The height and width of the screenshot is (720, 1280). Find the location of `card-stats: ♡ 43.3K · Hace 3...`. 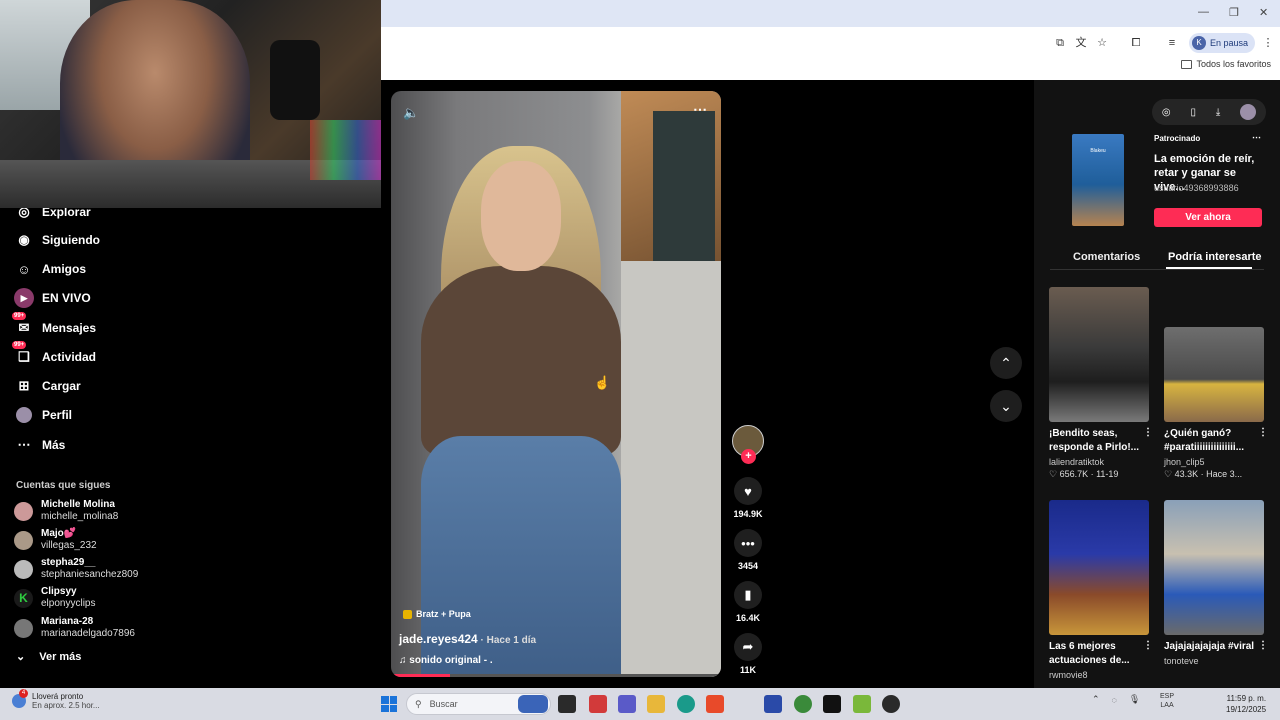

card-stats: ♡ 43.3K · Hace 3... is located at coordinates (1203, 474).